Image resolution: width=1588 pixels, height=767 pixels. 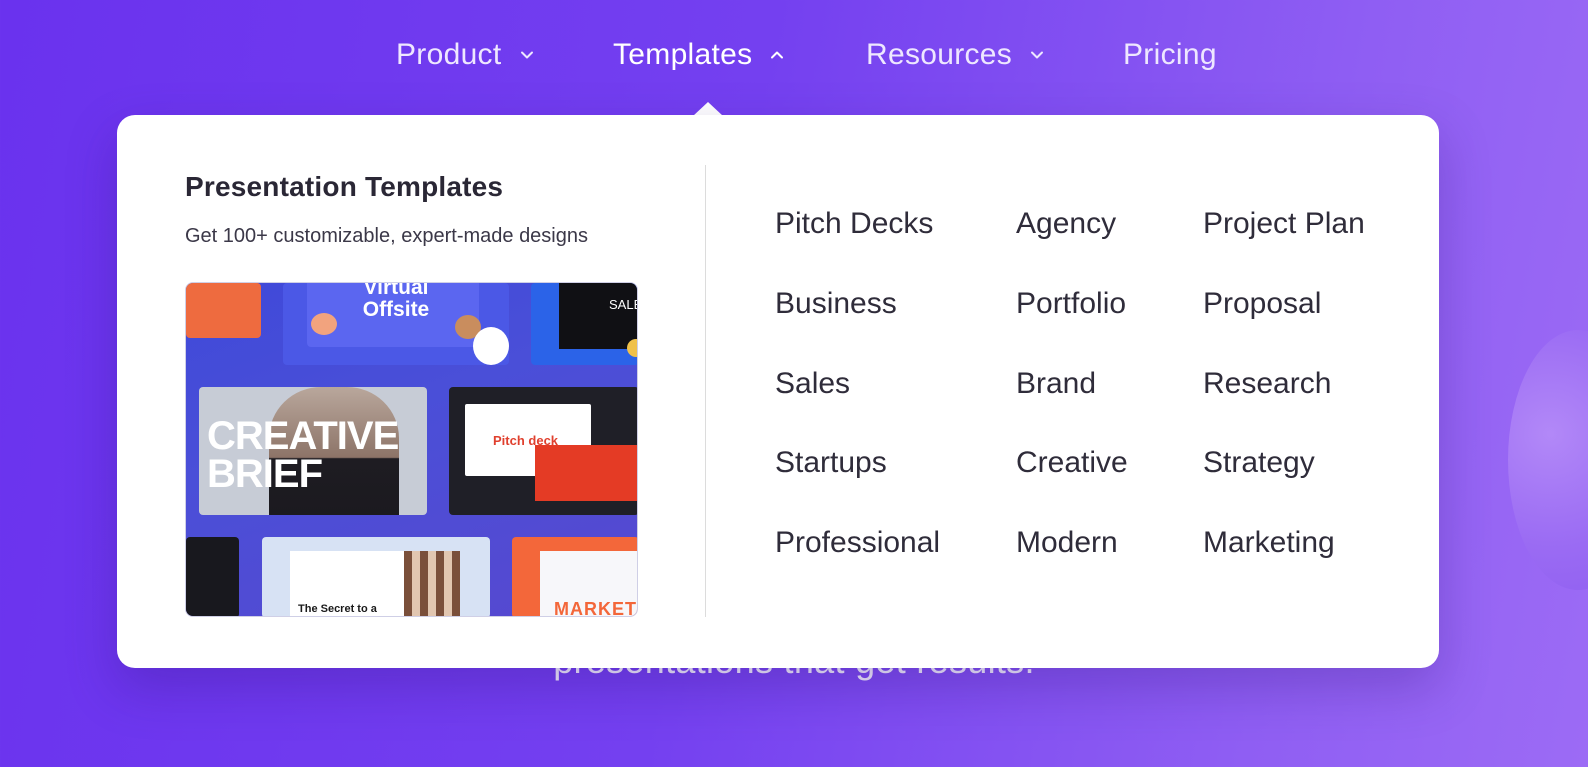 I want to click on thumb-text-virtual: Virtual, so click(x=396, y=291).